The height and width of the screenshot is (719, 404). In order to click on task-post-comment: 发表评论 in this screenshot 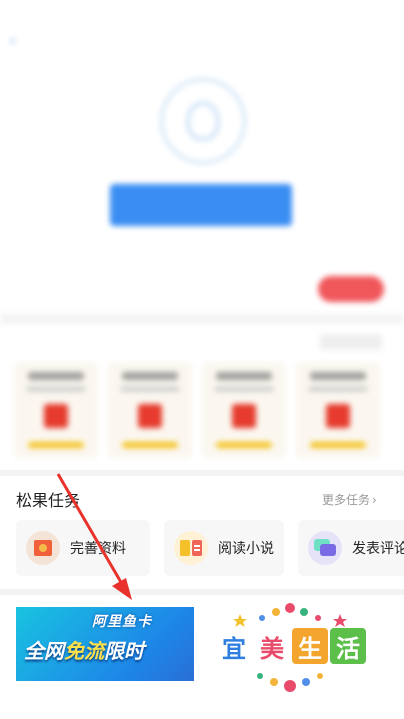, I will do `click(351, 548)`.